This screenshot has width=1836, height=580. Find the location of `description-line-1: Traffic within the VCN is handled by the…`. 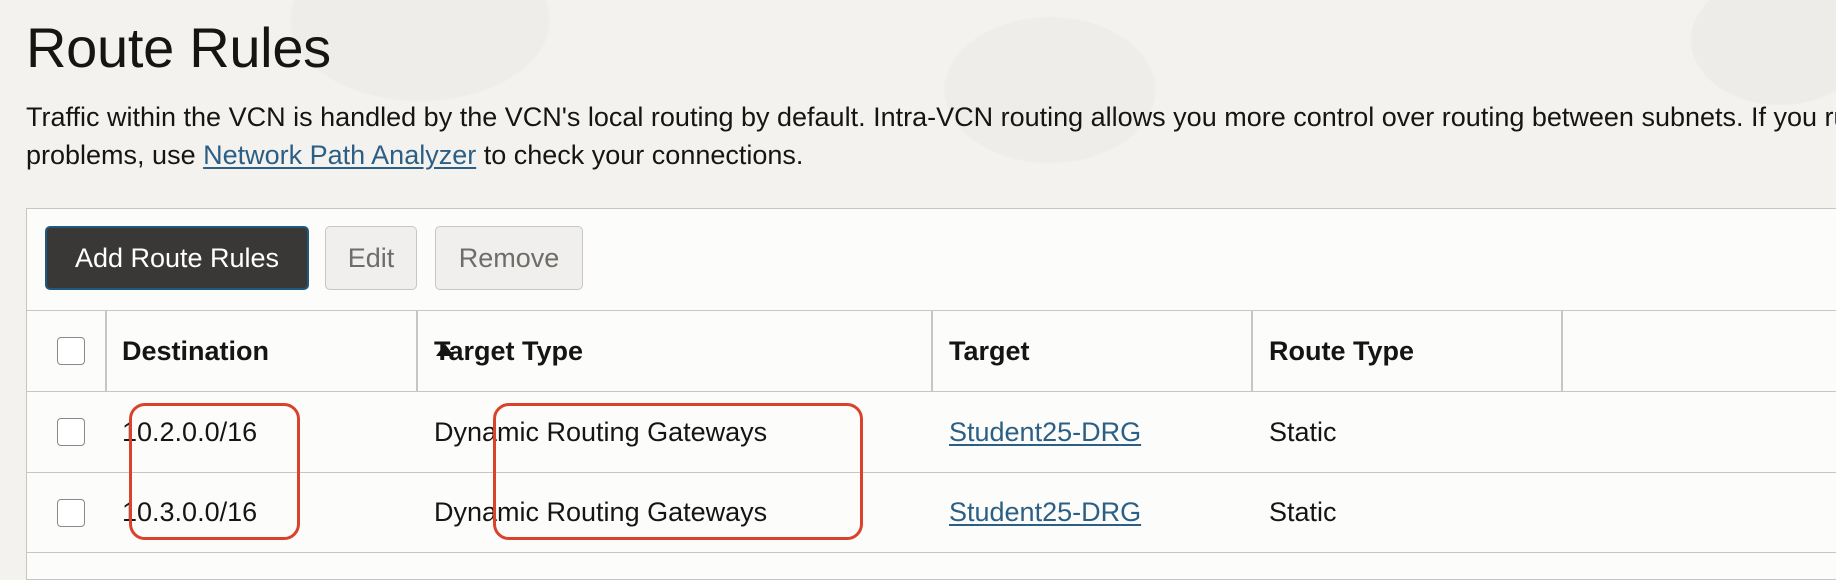

description-line-1: Traffic within the VCN is handled by the… is located at coordinates (931, 117).